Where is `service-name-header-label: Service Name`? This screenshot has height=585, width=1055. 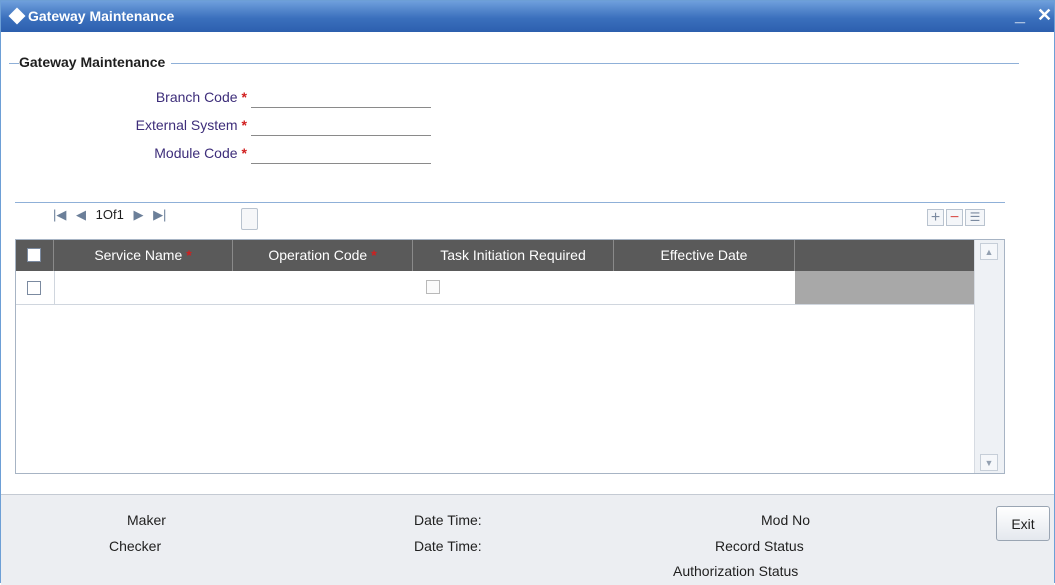 service-name-header-label: Service Name is located at coordinates (138, 255).